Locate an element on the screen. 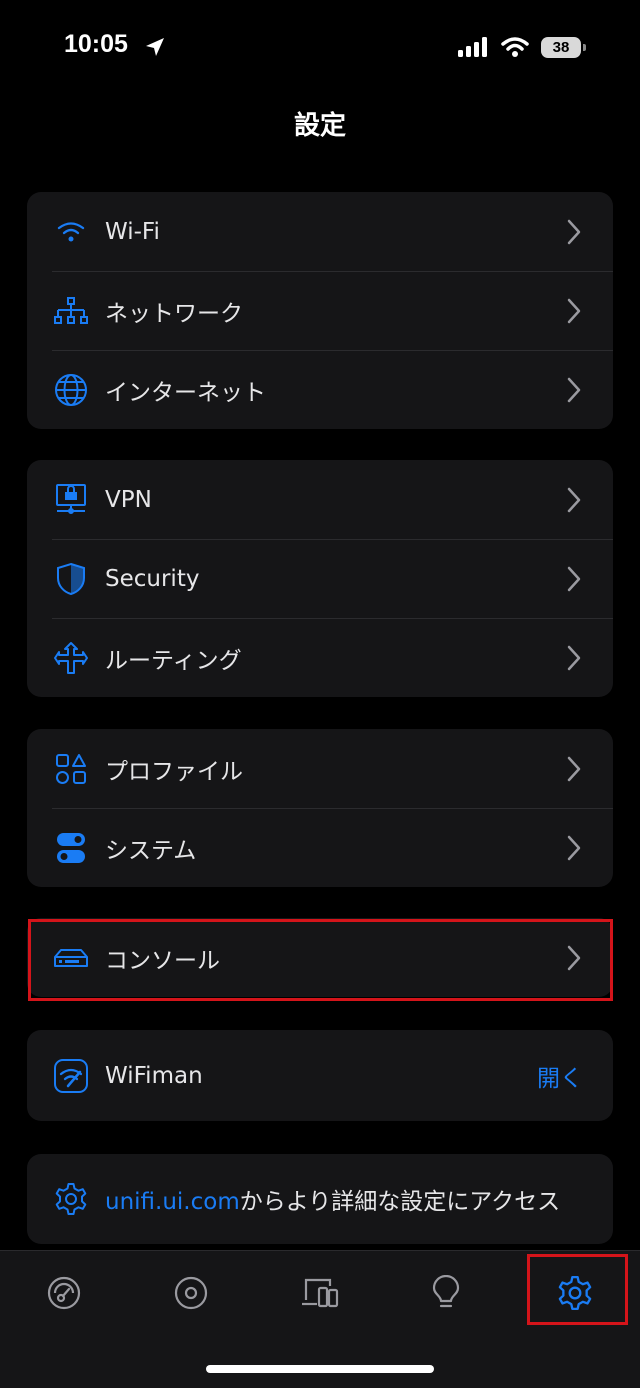 This screenshot has height=1388, width=640. advanced-settings-suffix: からより詳細な設定にアクセス is located at coordinates (400, 1202).